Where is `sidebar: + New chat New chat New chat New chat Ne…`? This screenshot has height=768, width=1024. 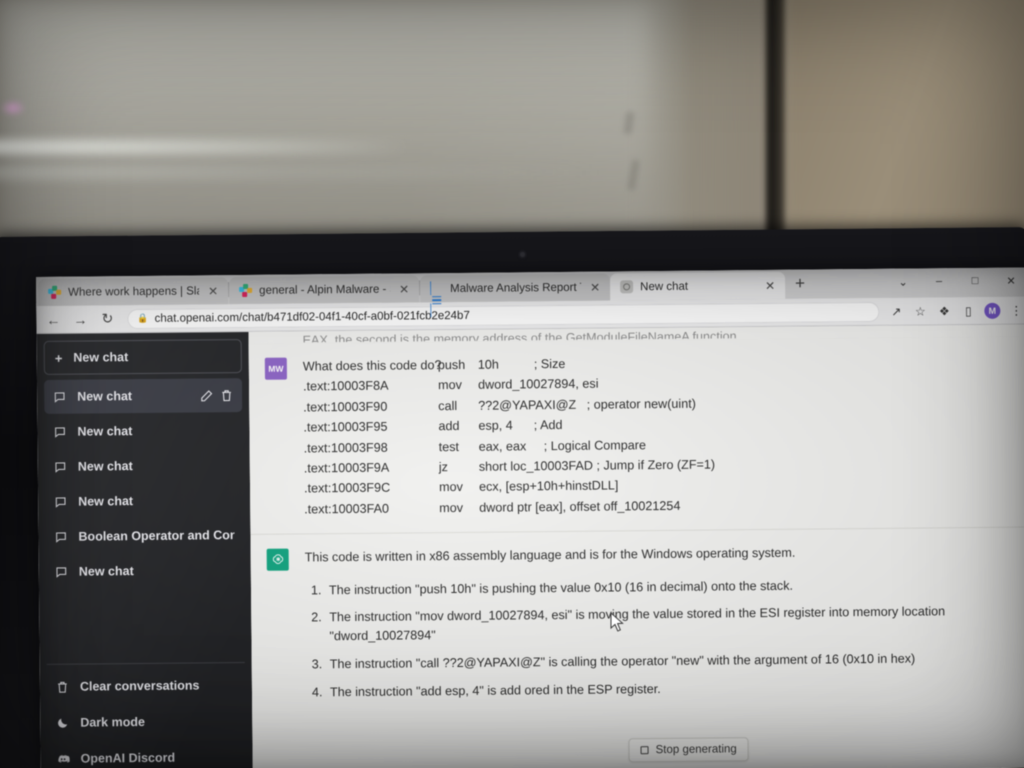
sidebar: + New chat New chat New chat New chat Ne… is located at coordinates (144, 549).